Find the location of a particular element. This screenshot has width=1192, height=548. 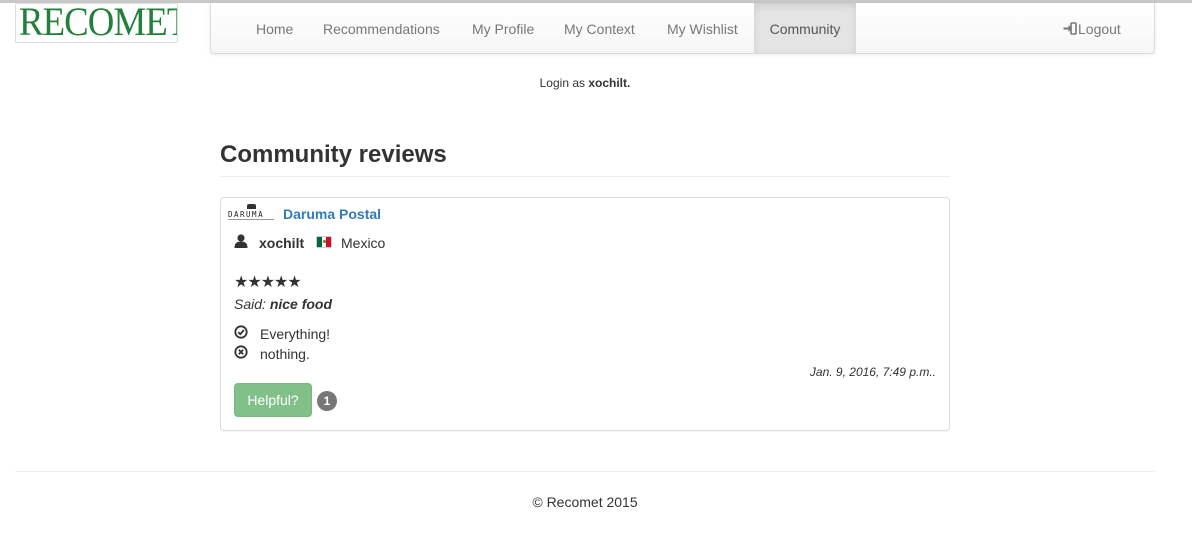

footer-divider is located at coordinates (585, 471).